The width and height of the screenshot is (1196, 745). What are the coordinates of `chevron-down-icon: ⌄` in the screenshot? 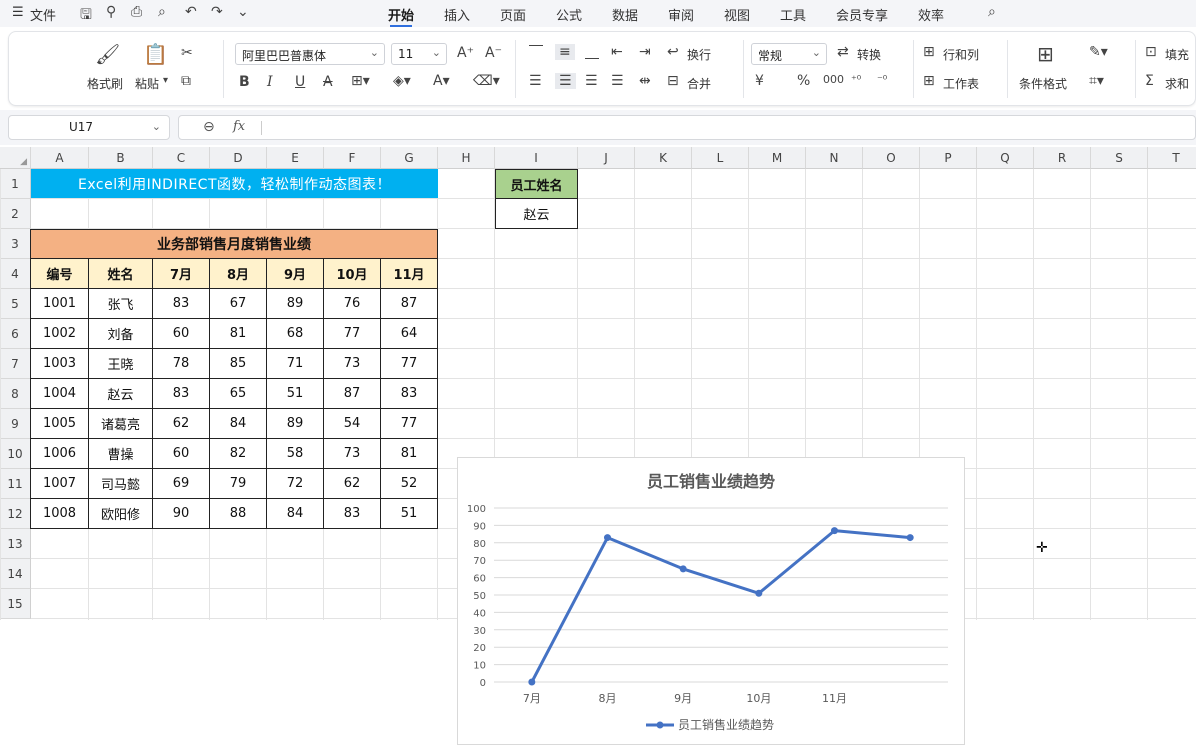 It's located at (243, 12).